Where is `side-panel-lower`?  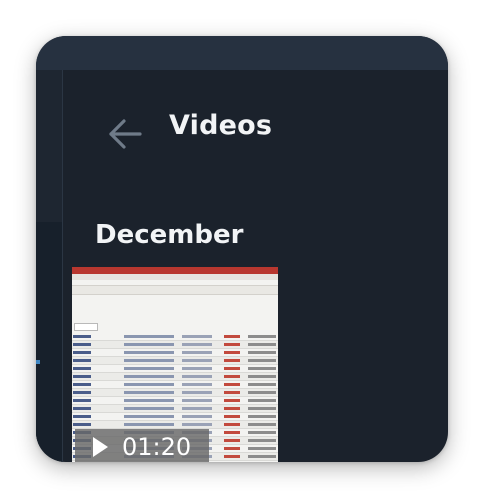 side-panel-lower is located at coordinates (49, 342).